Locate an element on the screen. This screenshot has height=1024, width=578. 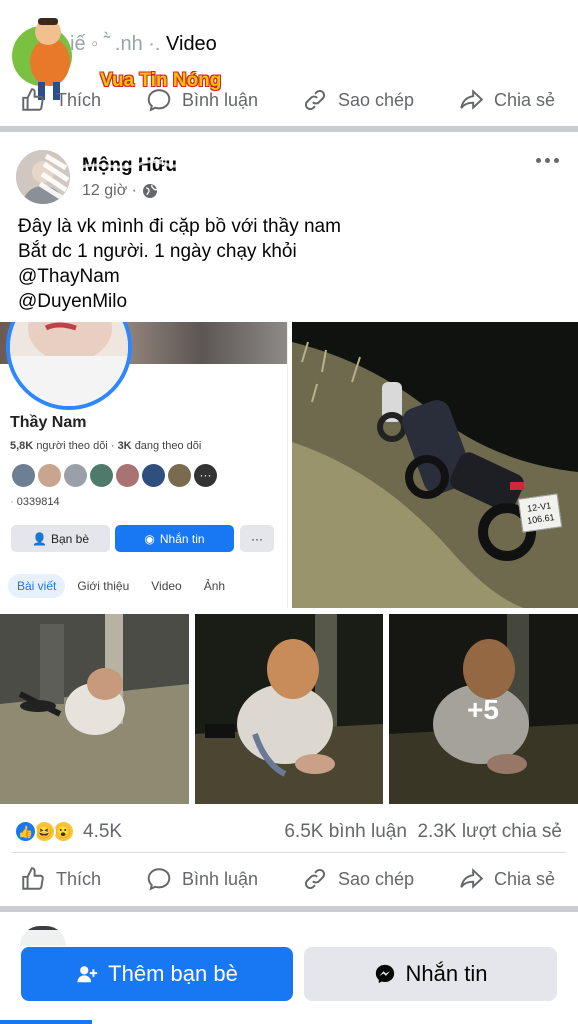
profile-more-button: ··· is located at coordinates (257, 538).